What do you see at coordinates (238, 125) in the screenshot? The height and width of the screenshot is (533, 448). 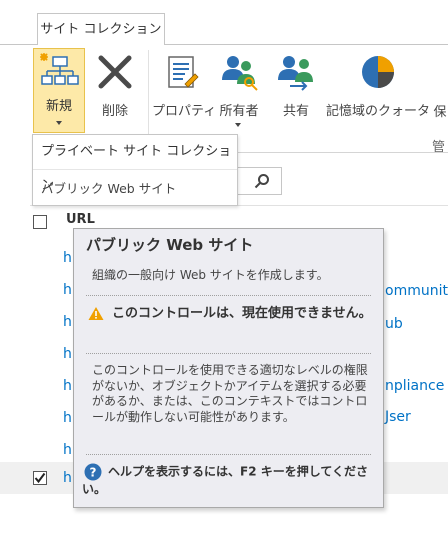 I see `owners-dropdown-icon` at bounding box center [238, 125].